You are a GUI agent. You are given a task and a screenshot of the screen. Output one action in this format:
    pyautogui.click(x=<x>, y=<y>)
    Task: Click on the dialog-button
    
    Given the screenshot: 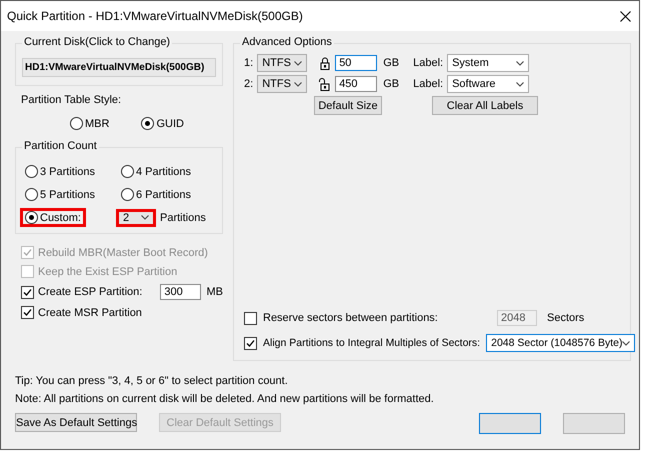 What is the action you would take?
    pyautogui.click(x=510, y=423)
    